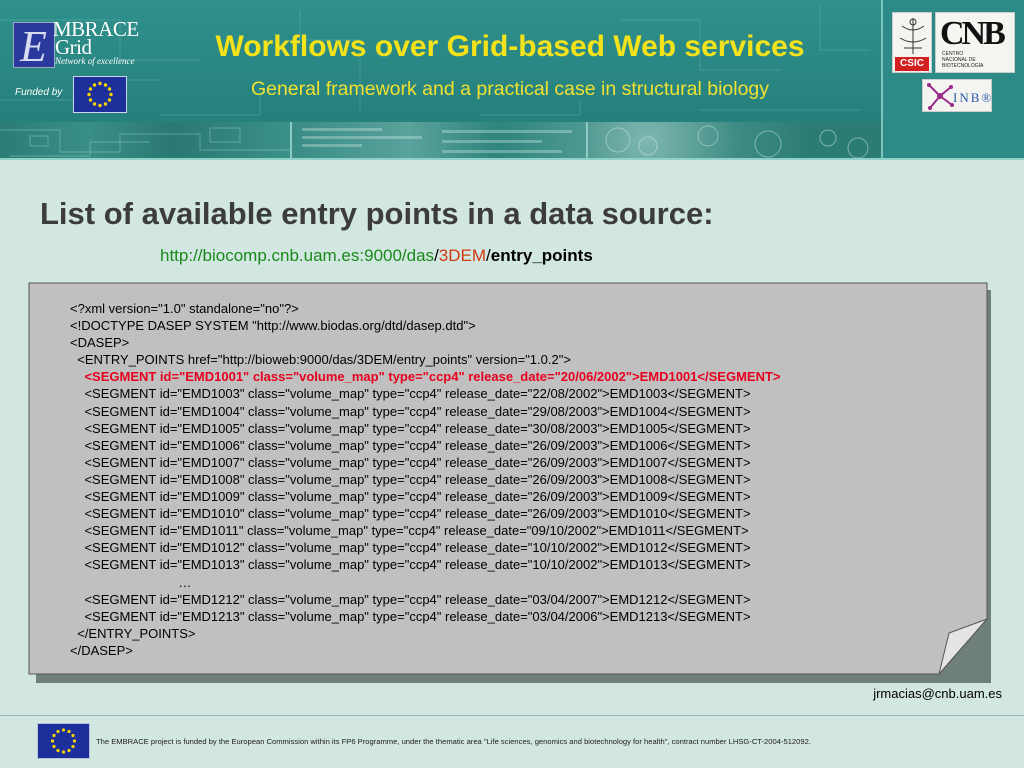 The height and width of the screenshot is (768, 1024). I want to click on contact-email: jrmacias@cnb.uam.es, so click(937, 693).